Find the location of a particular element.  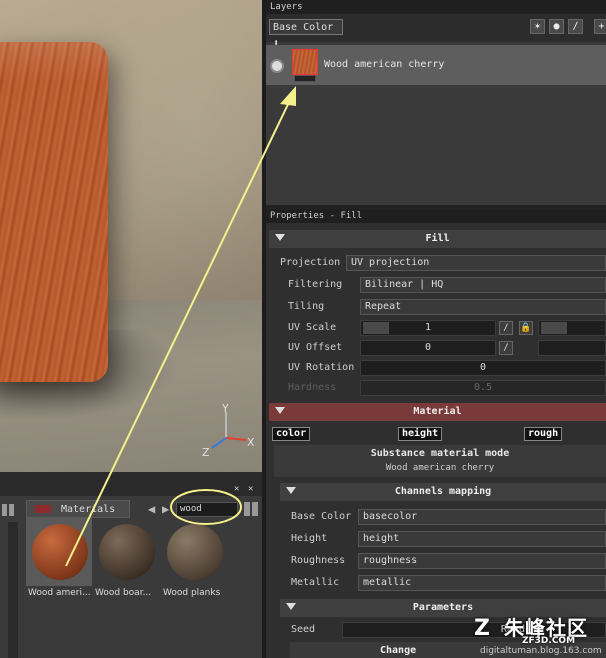

watermark-logo: Z is located at coordinates (482, 628).